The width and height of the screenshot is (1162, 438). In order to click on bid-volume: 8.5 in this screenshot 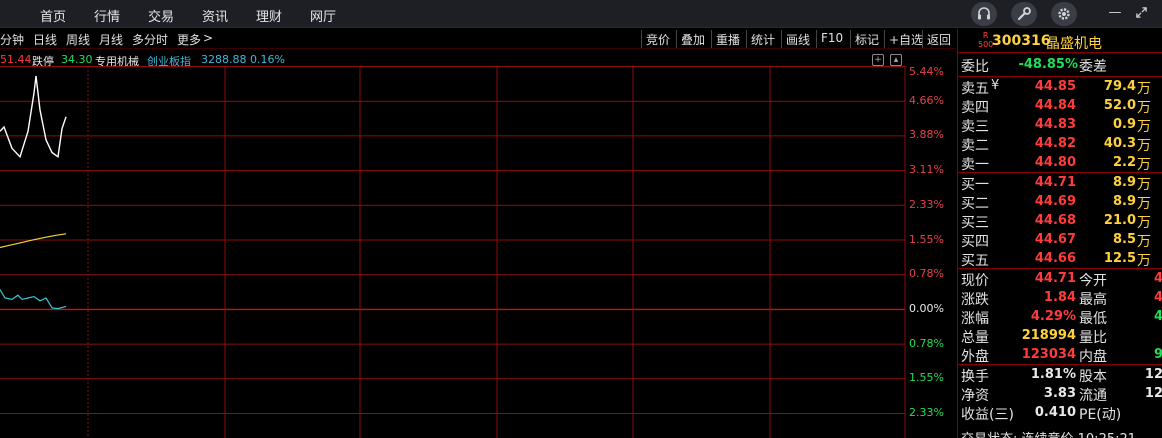, I will do `click(1124, 239)`.